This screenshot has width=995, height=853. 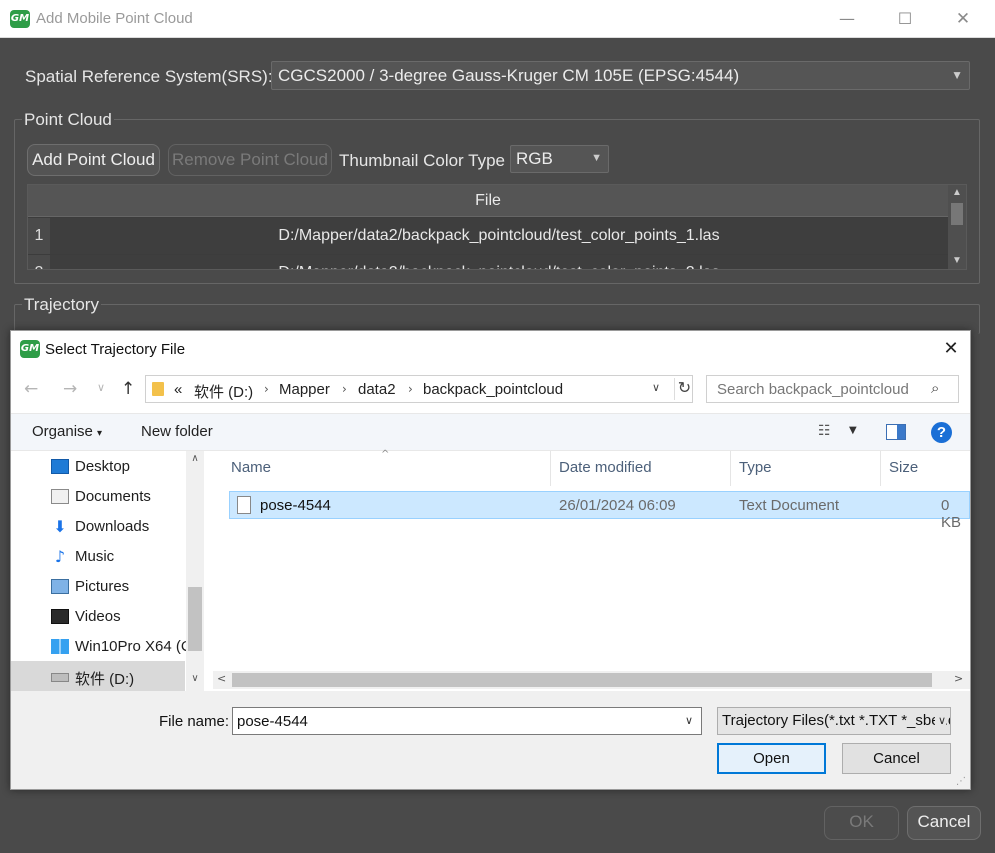 What do you see at coordinates (70, 389) in the screenshot?
I see `forward-arrow-icon: →` at bounding box center [70, 389].